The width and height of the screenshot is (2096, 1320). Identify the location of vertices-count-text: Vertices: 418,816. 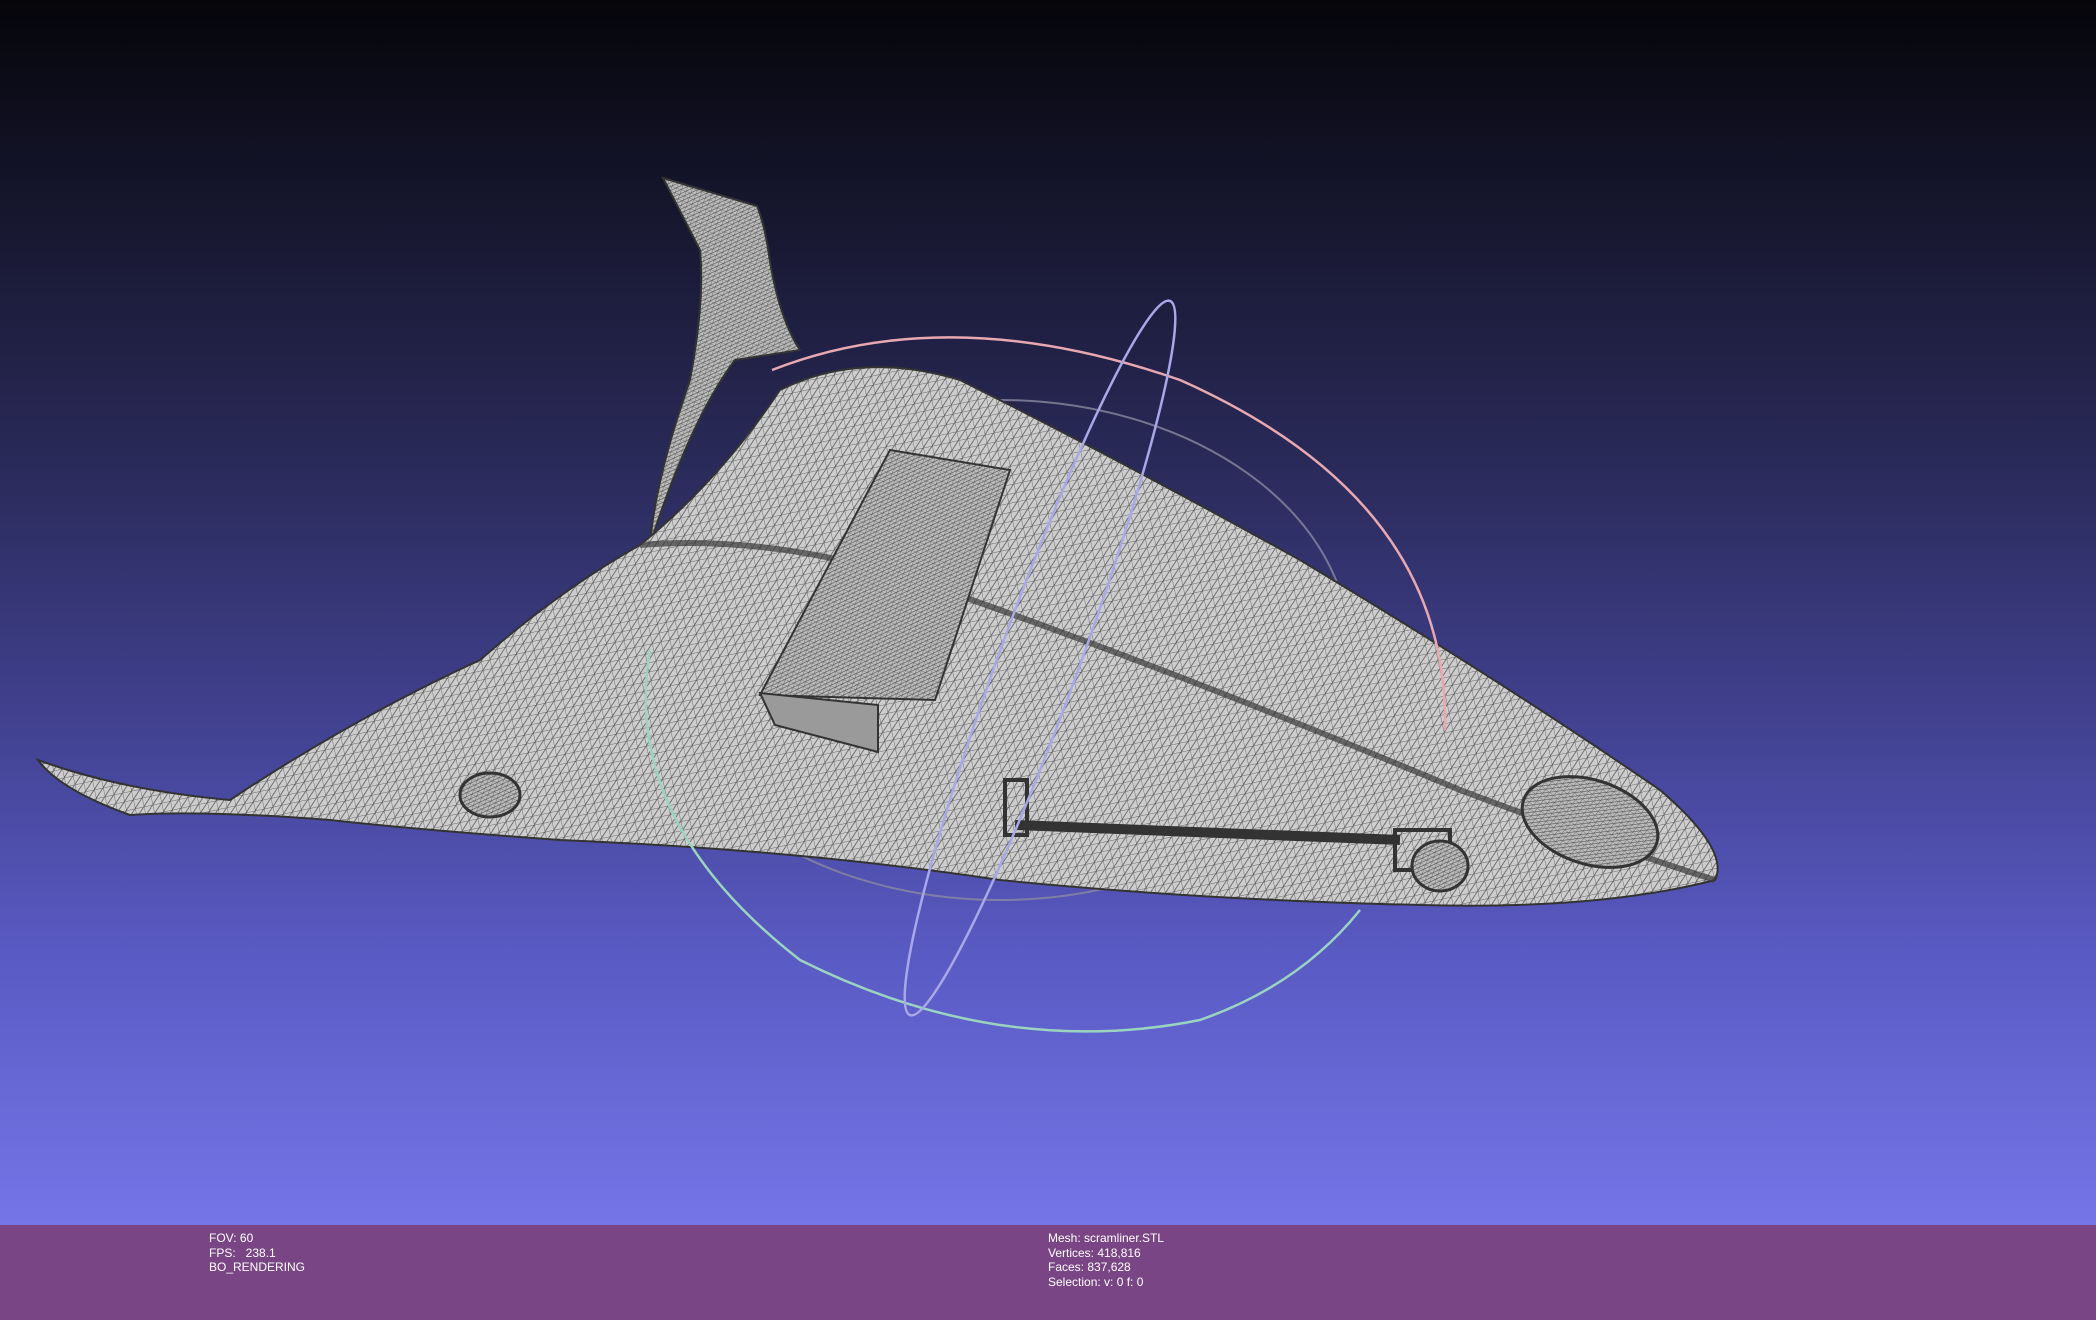
(1094, 1252).